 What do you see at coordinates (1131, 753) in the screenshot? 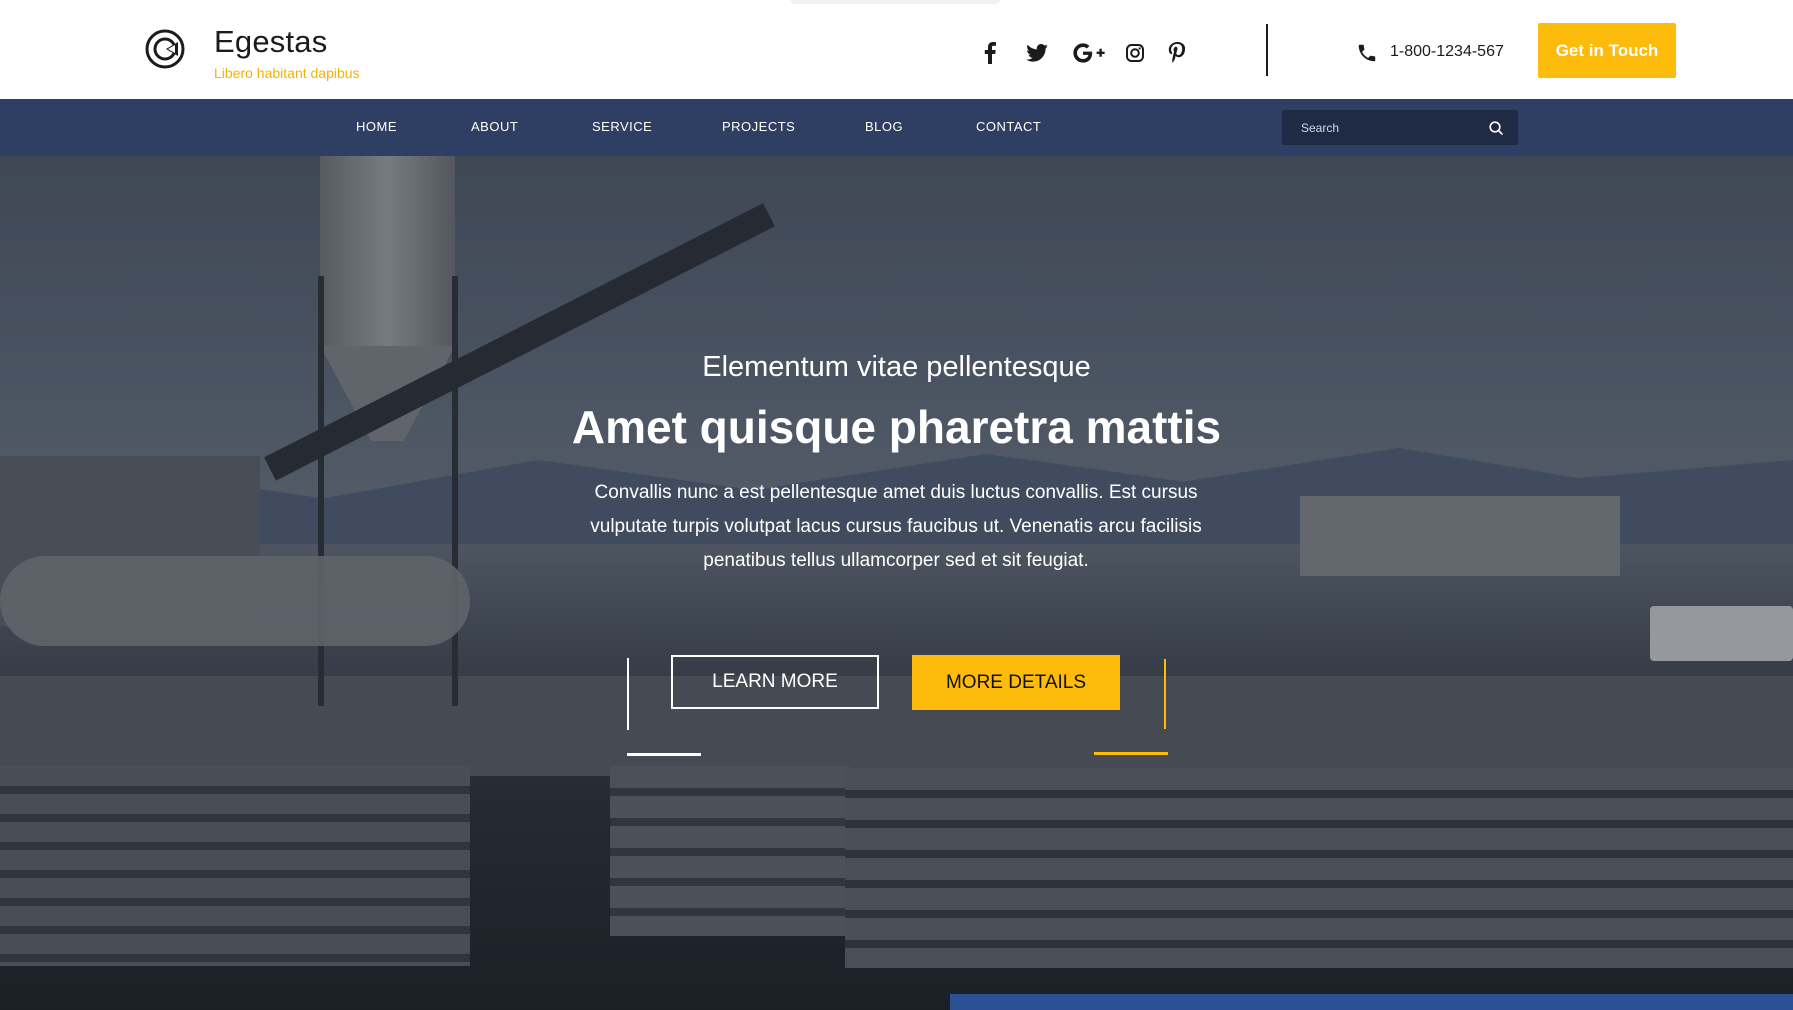
I see `deco-line-right-horizontal` at bounding box center [1131, 753].